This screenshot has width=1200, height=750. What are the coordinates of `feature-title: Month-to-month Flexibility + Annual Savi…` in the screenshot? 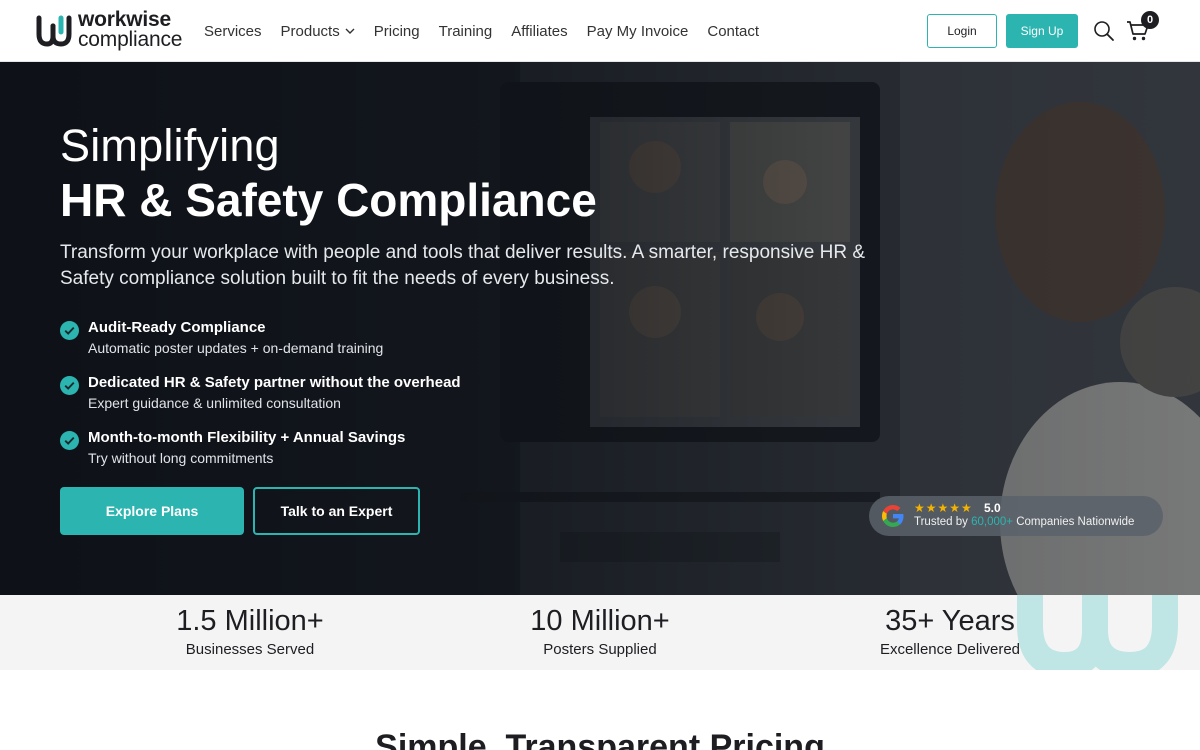 It's located at (247, 437).